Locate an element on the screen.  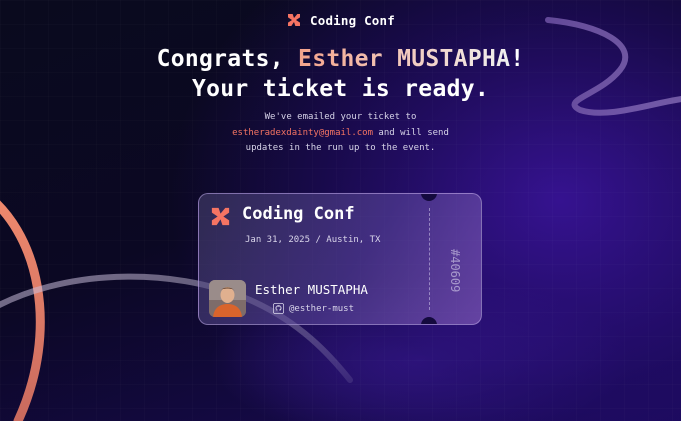
ticket-logo-icon is located at coordinates (220, 216).